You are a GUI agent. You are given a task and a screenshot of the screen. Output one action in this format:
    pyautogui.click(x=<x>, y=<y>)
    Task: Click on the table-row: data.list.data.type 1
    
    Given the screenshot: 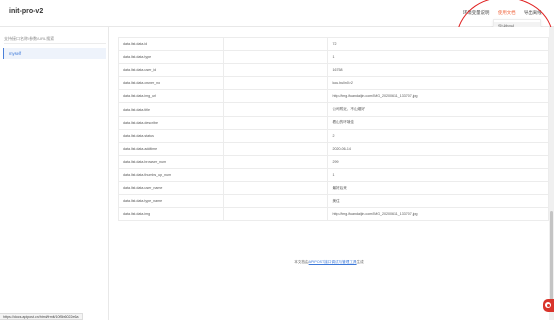 What is the action you would take?
    pyautogui.click(x=333, y=57)
    